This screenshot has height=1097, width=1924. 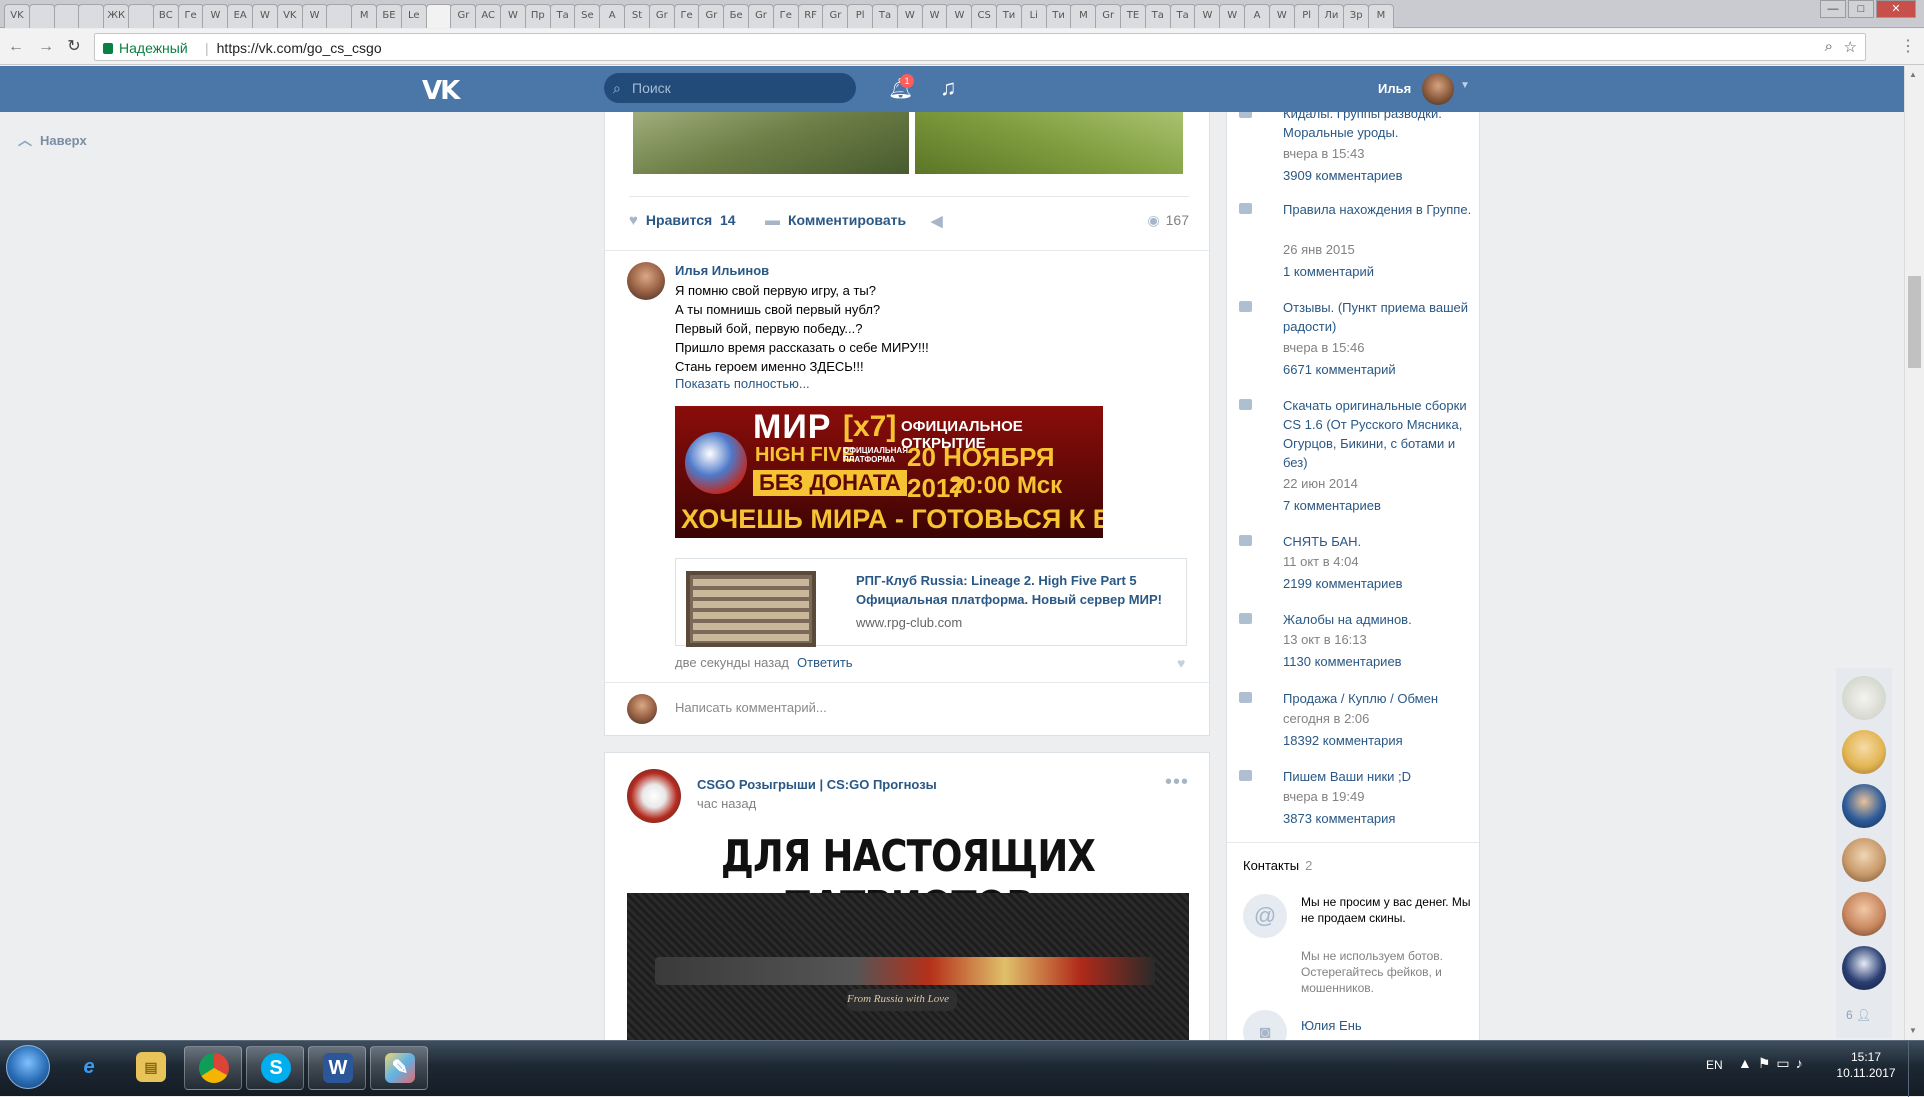 What do you see at coordinates (612, 16) in the screenshot?
I see `browser-tab: A` at bounding box center [612, 16].